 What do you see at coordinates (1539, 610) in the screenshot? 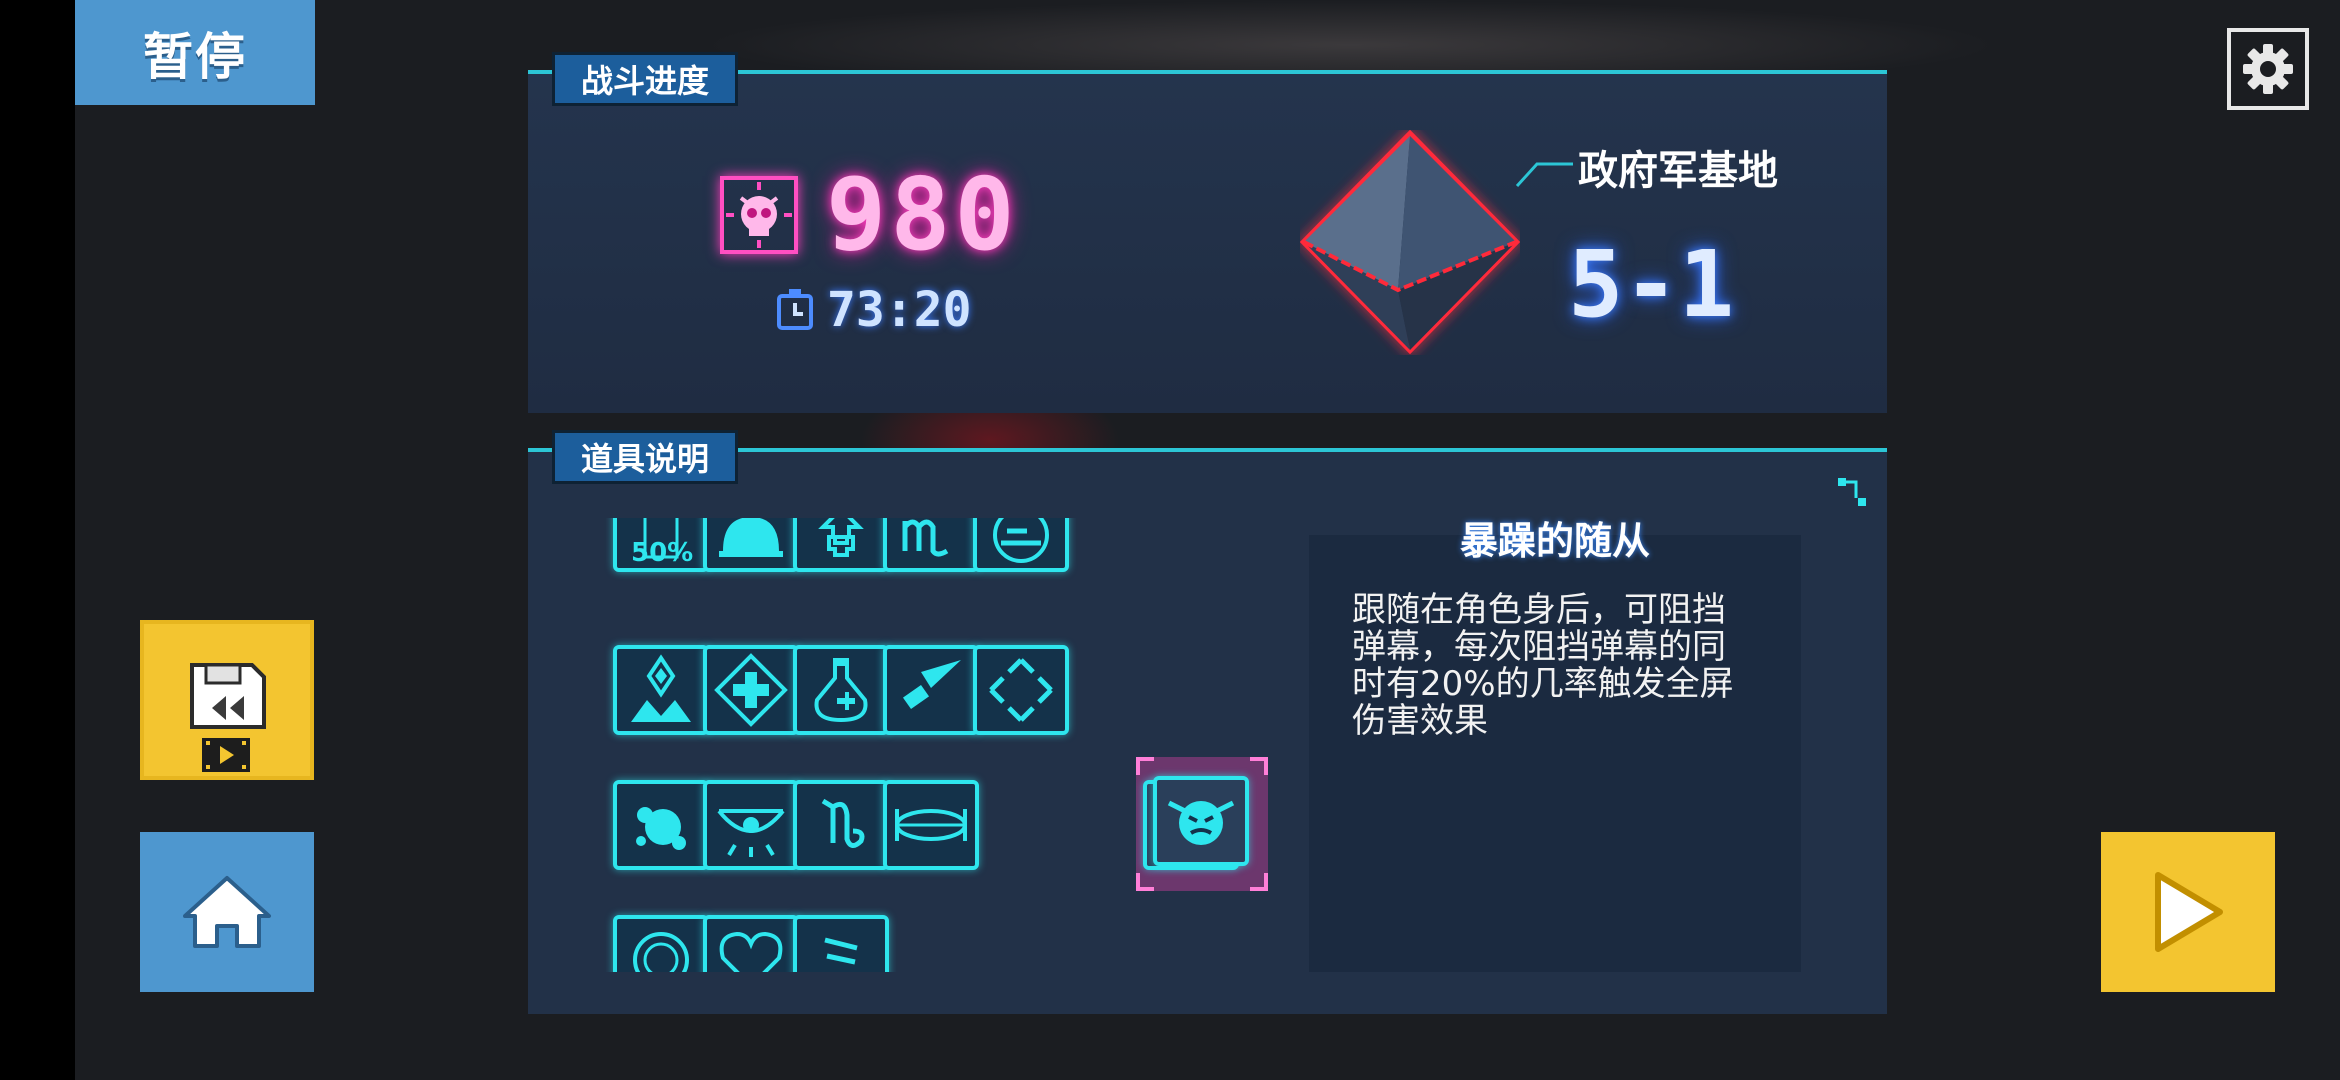
I see `description-line: 跟随在角色身后，可阻挡` at bounding box center [1539, 610].